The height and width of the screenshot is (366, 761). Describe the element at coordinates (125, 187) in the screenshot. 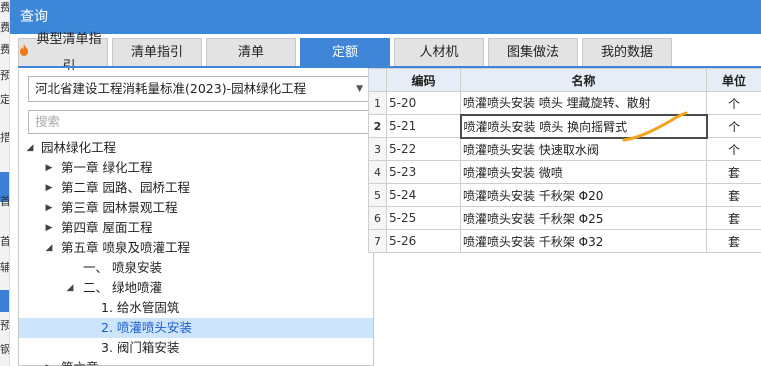

I see `tree-node-label: 第二章 园路、园桥工程` at that location.